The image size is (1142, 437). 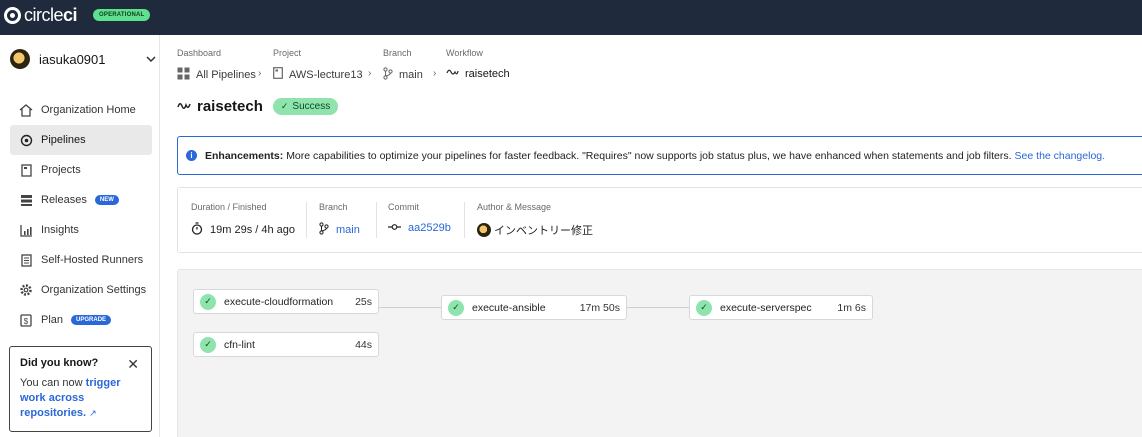 I want to click on sidebar-item-self-hosted-runners: Self-Hosted Runners, so click(x=81, y=260).